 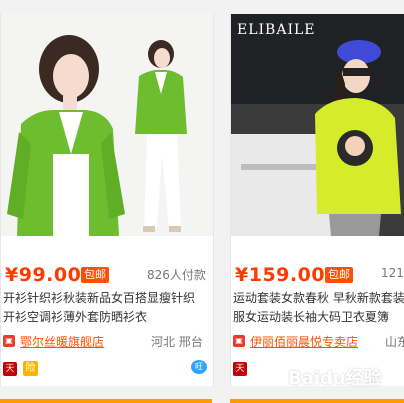 What do you see at coordinates (177, 342) in the screenshot?
I see `shop-location: 河北 邢台` at bounding box center [177, 342].